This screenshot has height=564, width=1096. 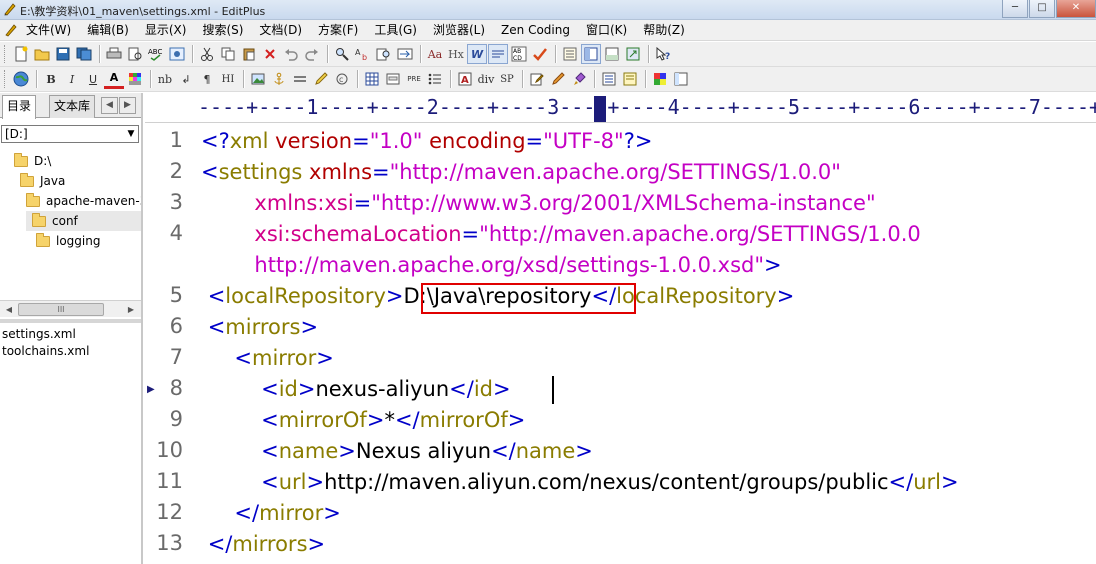 What do you see at coordinates (338, 30) in the screenshot?
I see `menu-project: 方案(F)` at bounding box center [338, 30].